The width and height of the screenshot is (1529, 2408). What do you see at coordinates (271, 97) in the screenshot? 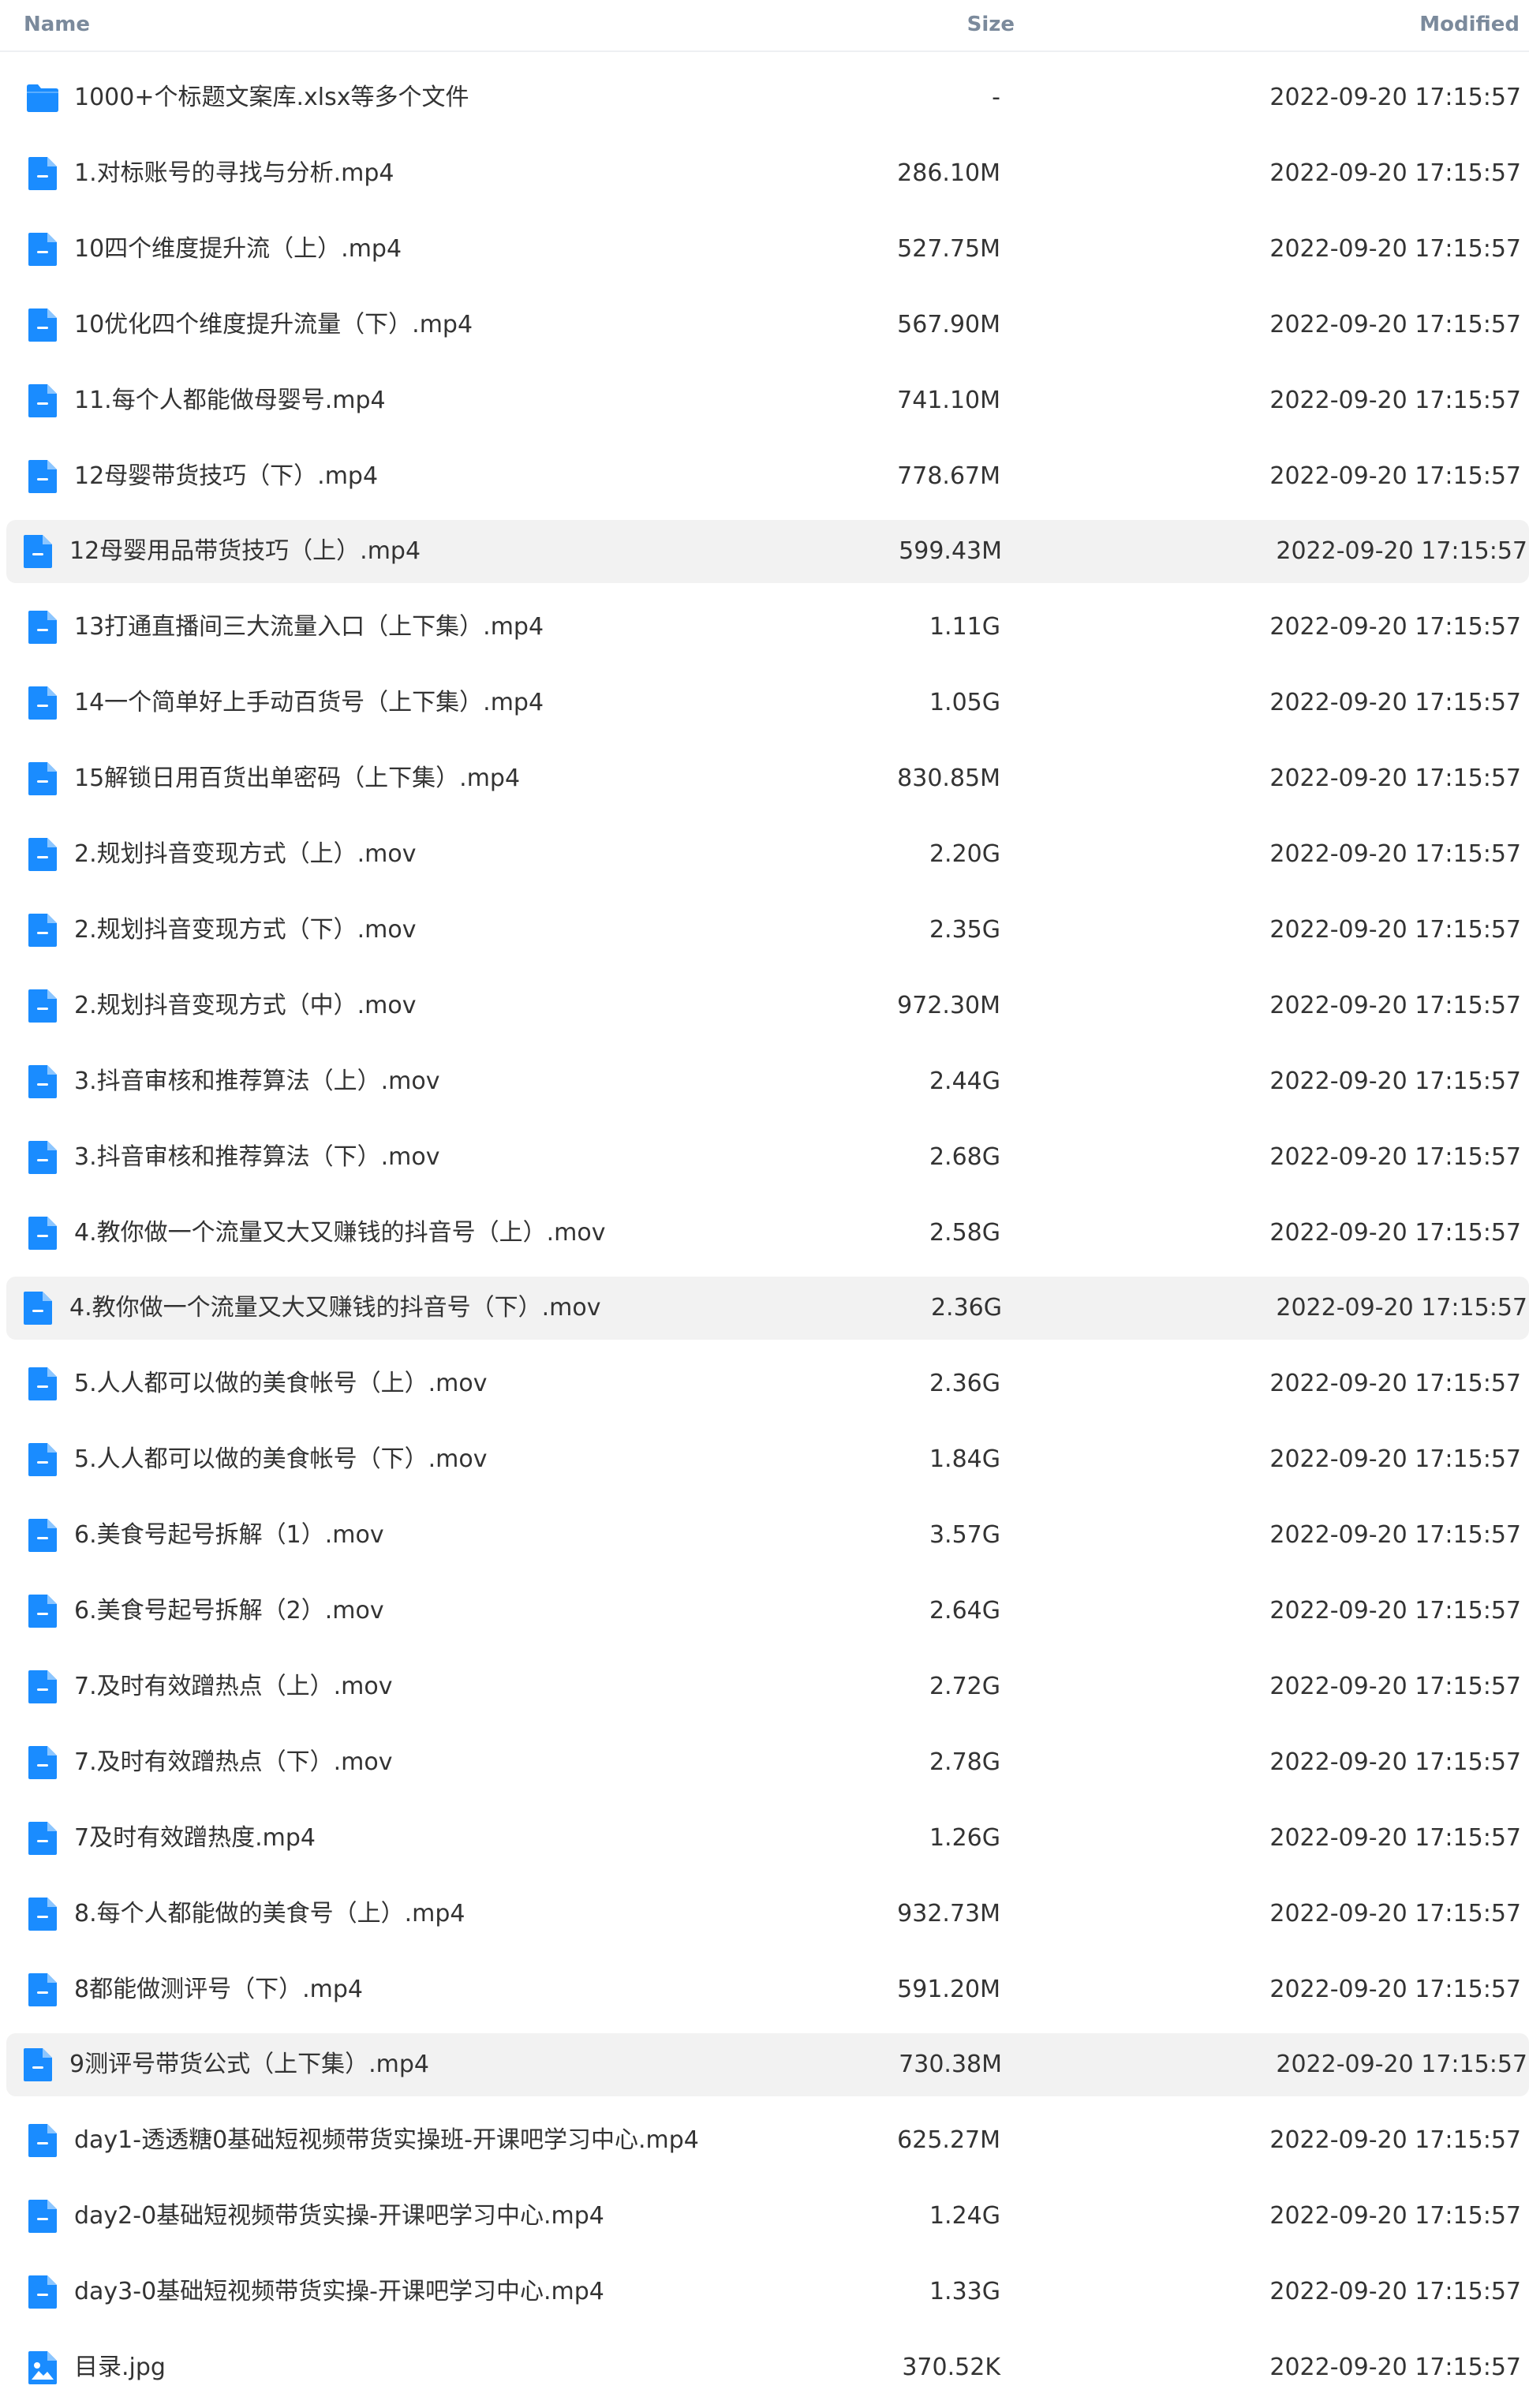
I see `file-name: 1000+个标题文案库.xlsx等多个文件` at bounding box center [271, 97].